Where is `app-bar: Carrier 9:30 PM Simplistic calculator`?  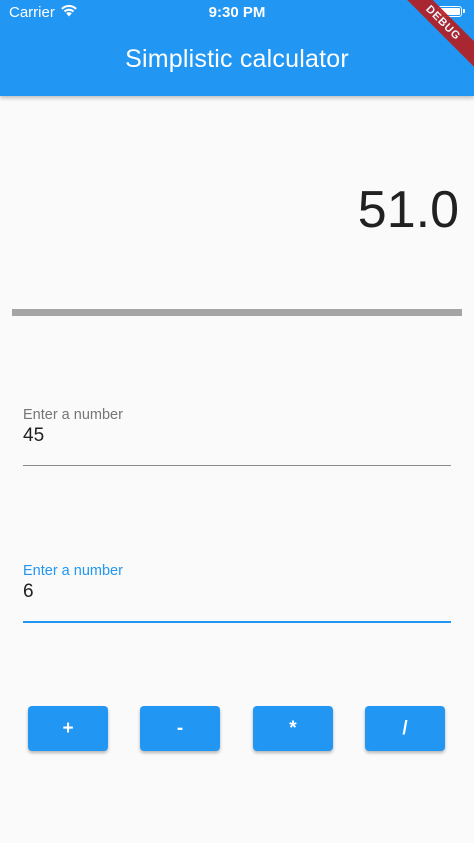 app-bar: Carrier 9:30 PM Simplistic calculator is located at coordinates (237, 48).